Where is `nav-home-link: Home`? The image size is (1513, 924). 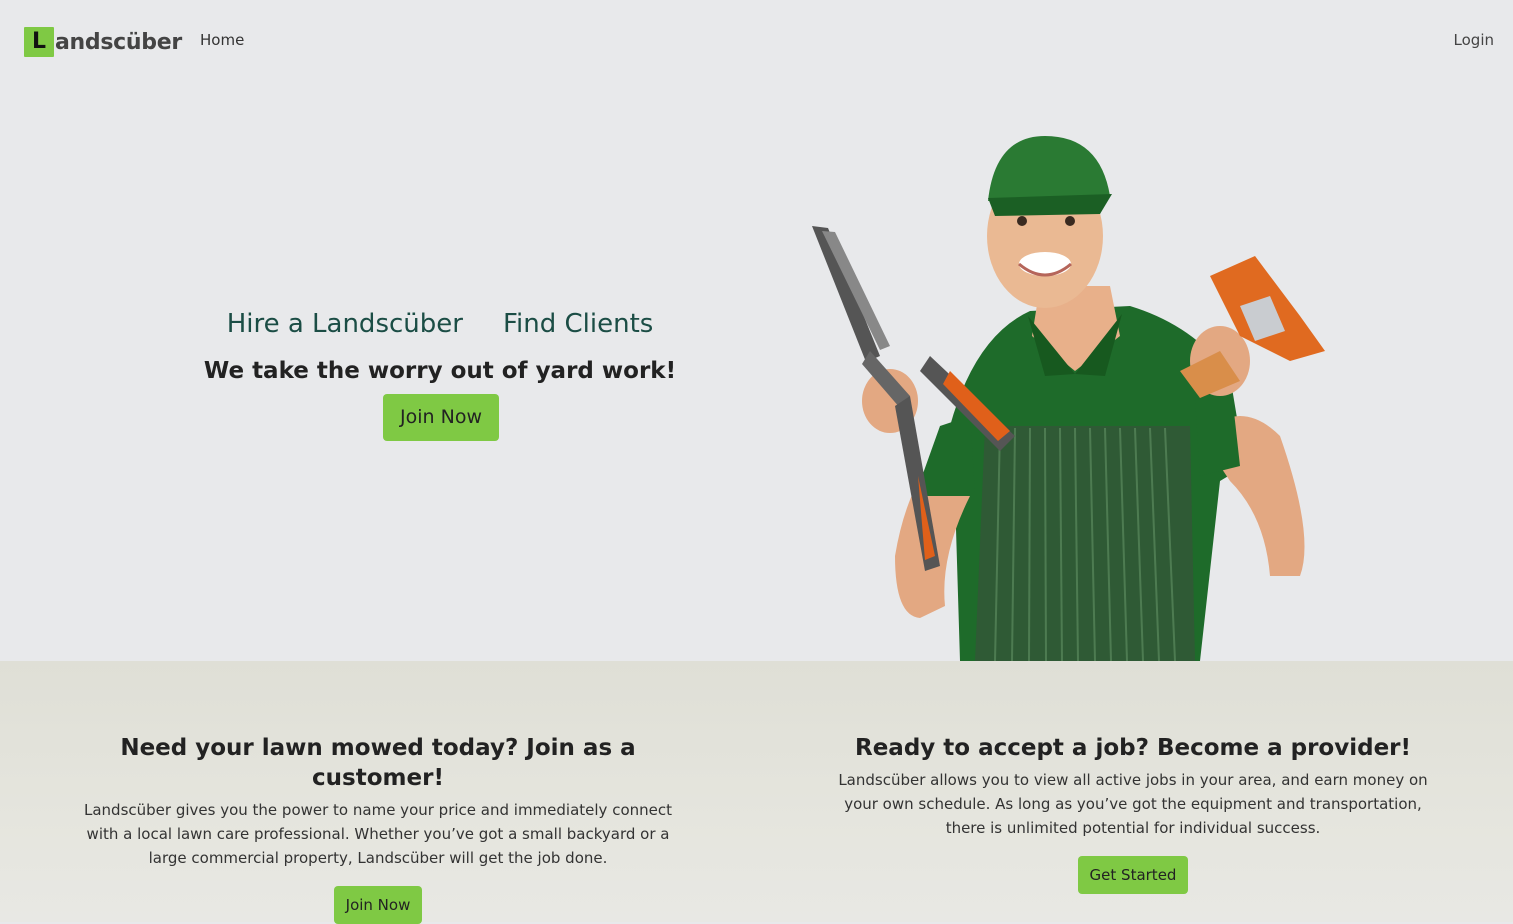
nav-home-link: Home is located at coordinates (222, 40).